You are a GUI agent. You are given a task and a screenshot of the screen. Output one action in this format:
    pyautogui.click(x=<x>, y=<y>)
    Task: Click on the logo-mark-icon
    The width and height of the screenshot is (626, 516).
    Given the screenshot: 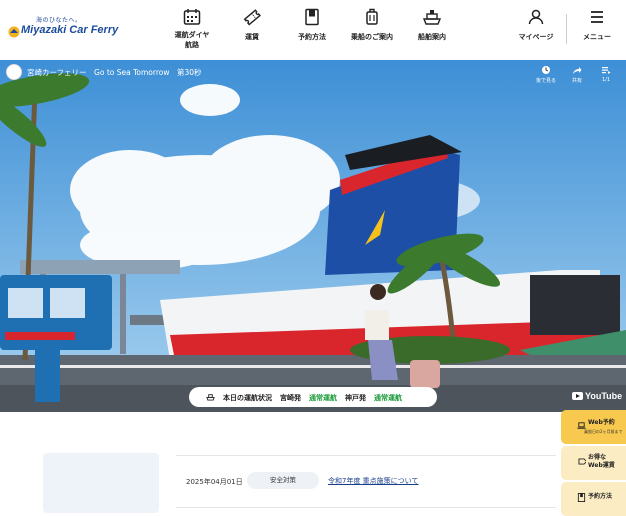 What is the action you would take?
    pyautogui.click(x=14, y=32)
    